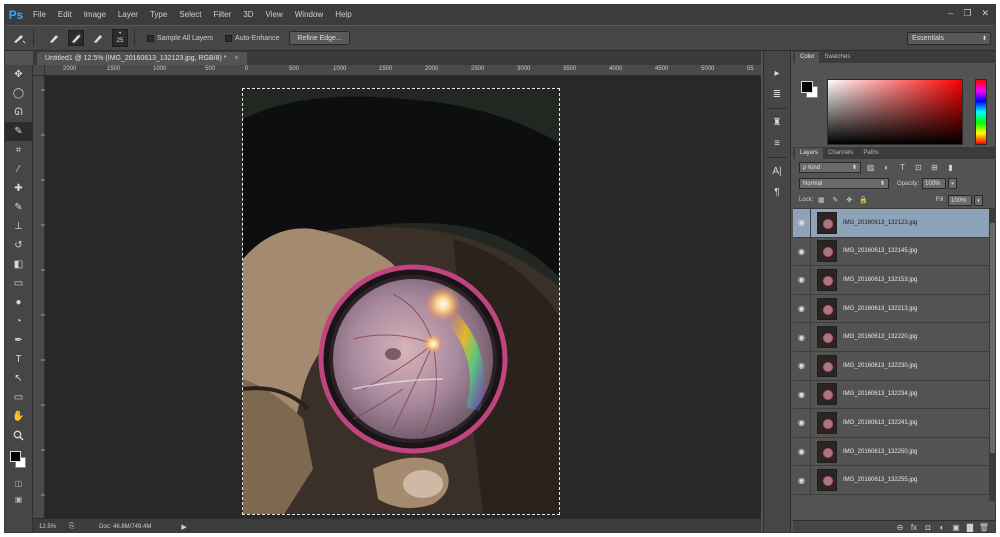 The height and width of the screenshot is (537, 1000). What do you see at coordinates (248, 15) in the screenshot?
I see `menu-3d: 3D` at bounding box center [248, 15].